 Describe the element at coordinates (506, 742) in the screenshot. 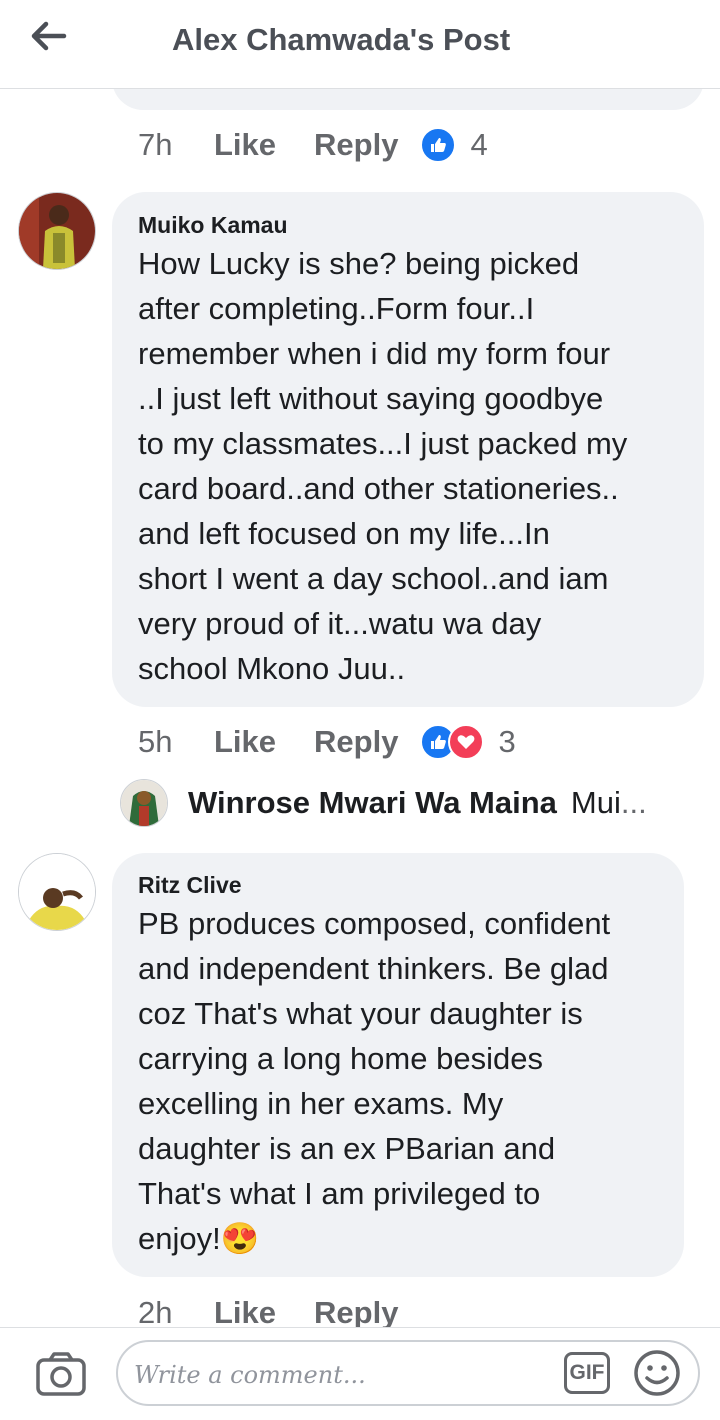

I see `reaction-count: 3` at that location.